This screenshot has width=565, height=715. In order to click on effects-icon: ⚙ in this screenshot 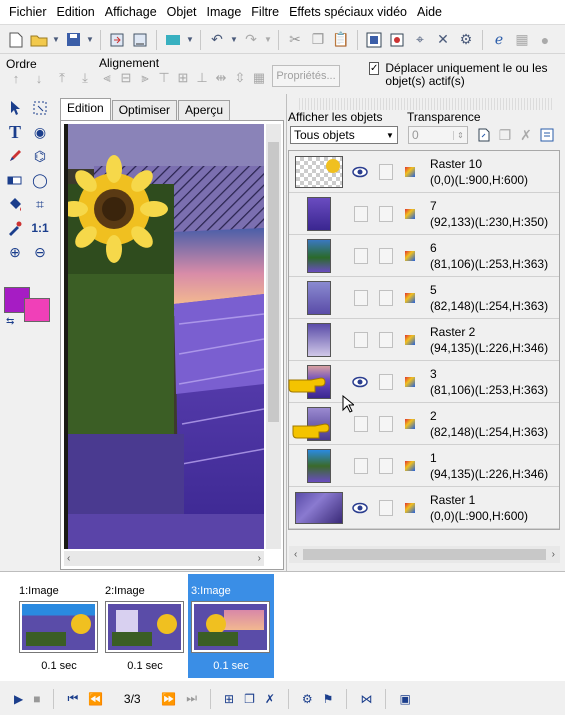, I will do `click(466, 40)`.